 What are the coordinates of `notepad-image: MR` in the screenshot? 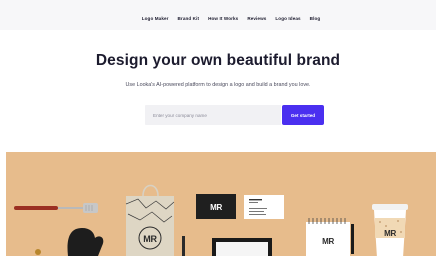 It's located at (330, 237).